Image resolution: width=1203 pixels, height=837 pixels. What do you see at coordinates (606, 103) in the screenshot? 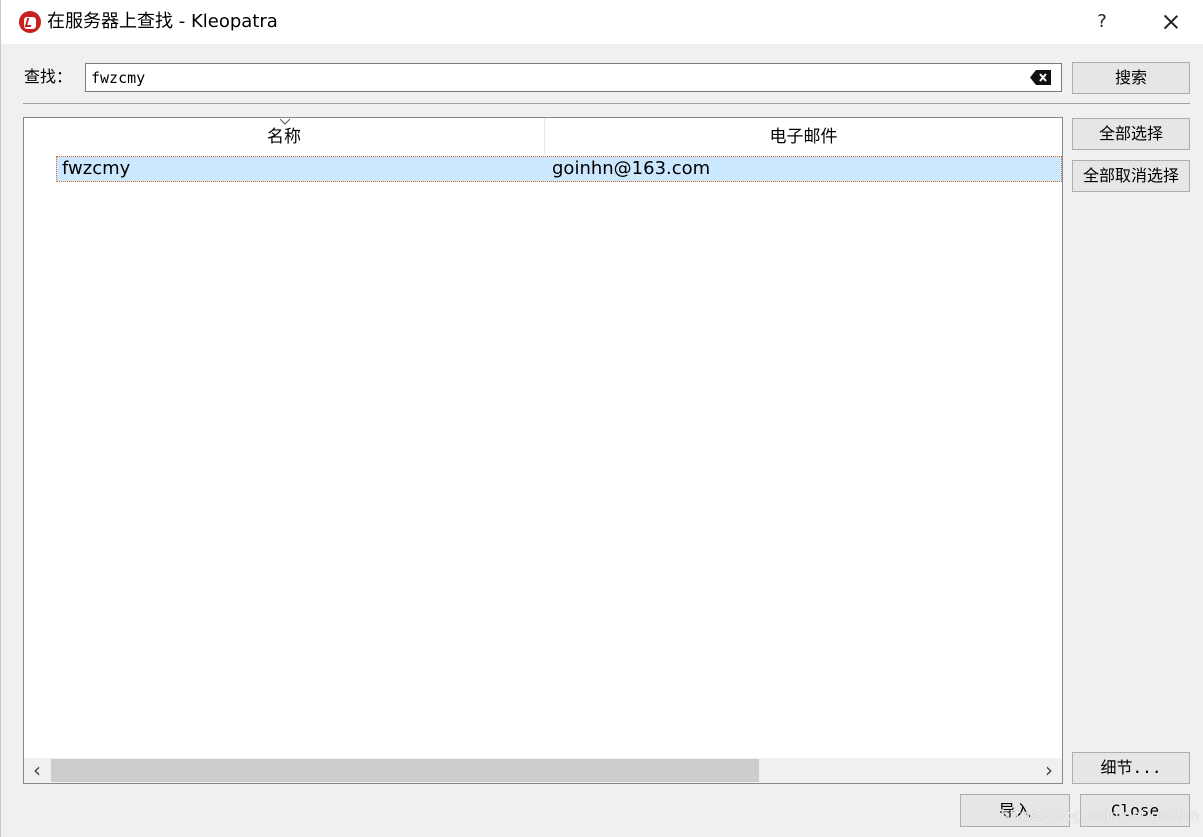
I see `separator` at bounding box center [606, 103].